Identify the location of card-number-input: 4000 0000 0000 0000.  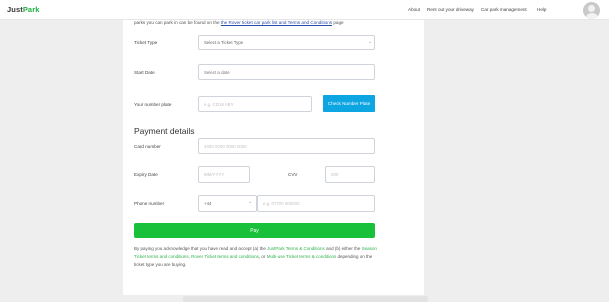
(286, 146).